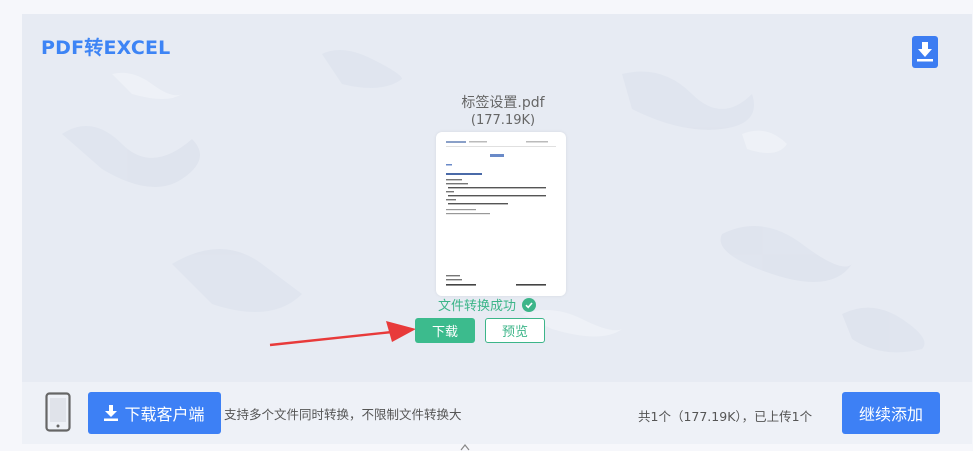 The height and width of the screenshot is (451, 973). What do you see at coordinates (445, 330) in the screenshot?
I see `download-button: 下载` at bounding box center [445, 330].